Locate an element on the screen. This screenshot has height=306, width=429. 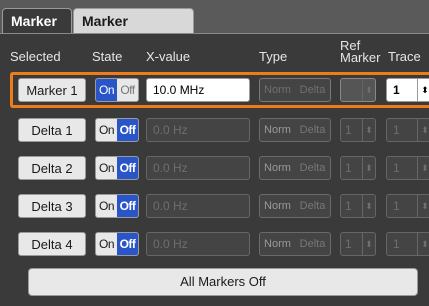
header-state: State is located at coordinates (107, 56).